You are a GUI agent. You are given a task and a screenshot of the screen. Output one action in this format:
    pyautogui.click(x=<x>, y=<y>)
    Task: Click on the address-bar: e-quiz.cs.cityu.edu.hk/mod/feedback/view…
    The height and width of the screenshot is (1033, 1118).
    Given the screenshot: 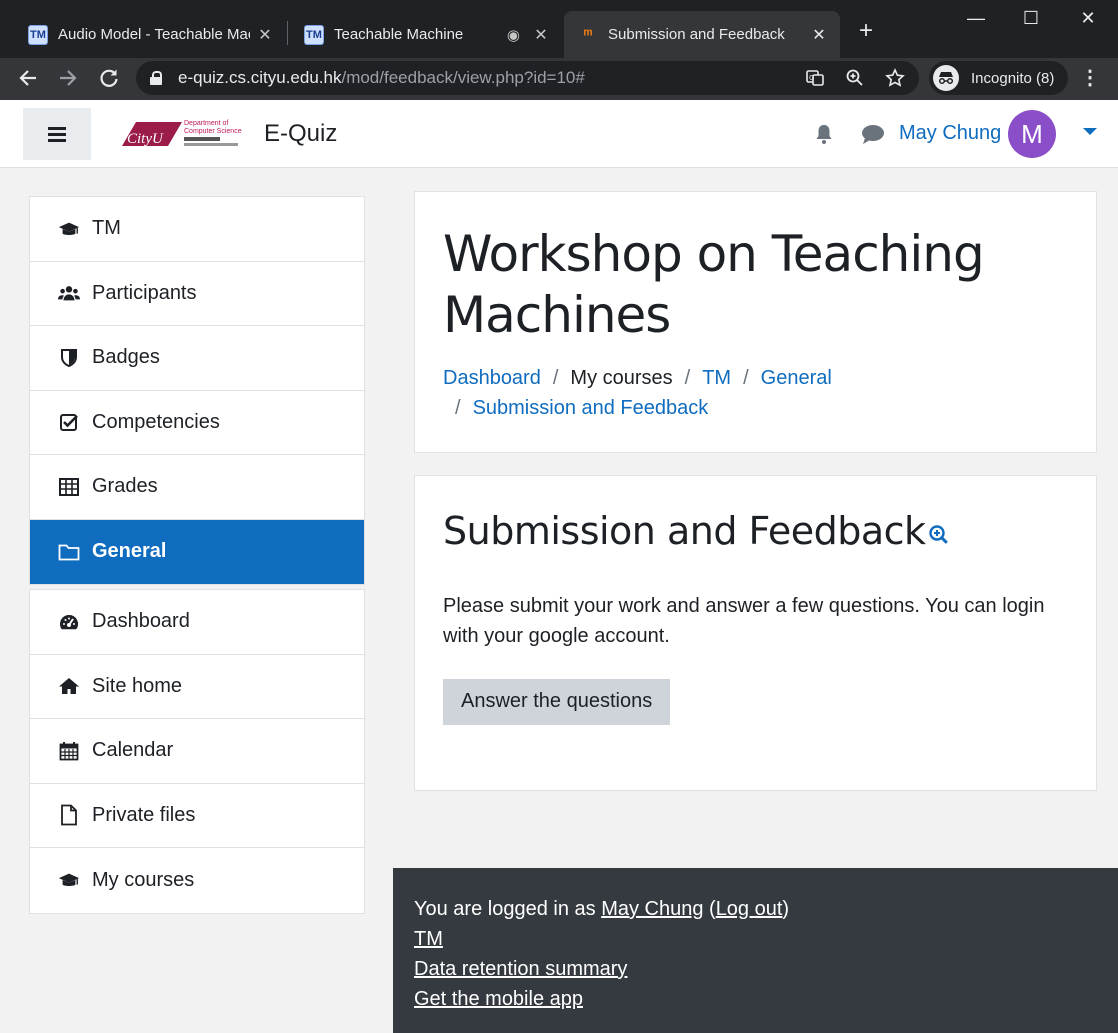 What is the action you would take?
    pyautogui.click(x=527, y=78)
    